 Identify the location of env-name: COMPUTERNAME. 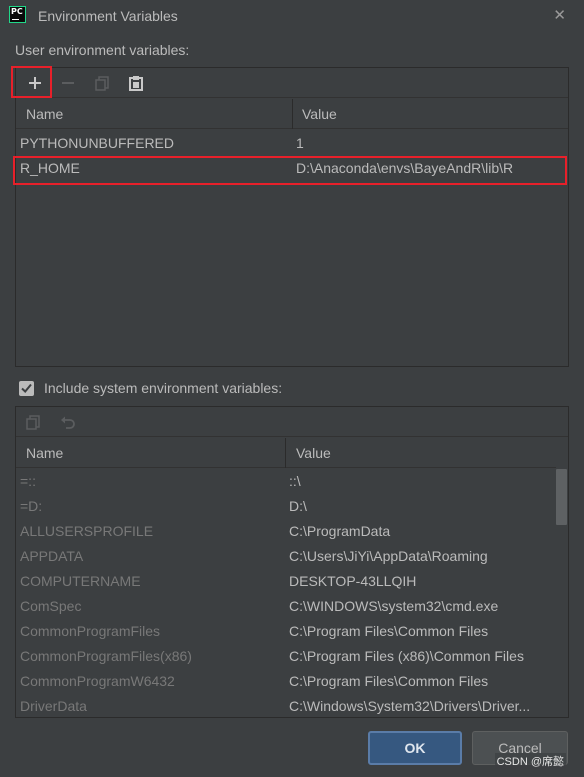
(80, 581).